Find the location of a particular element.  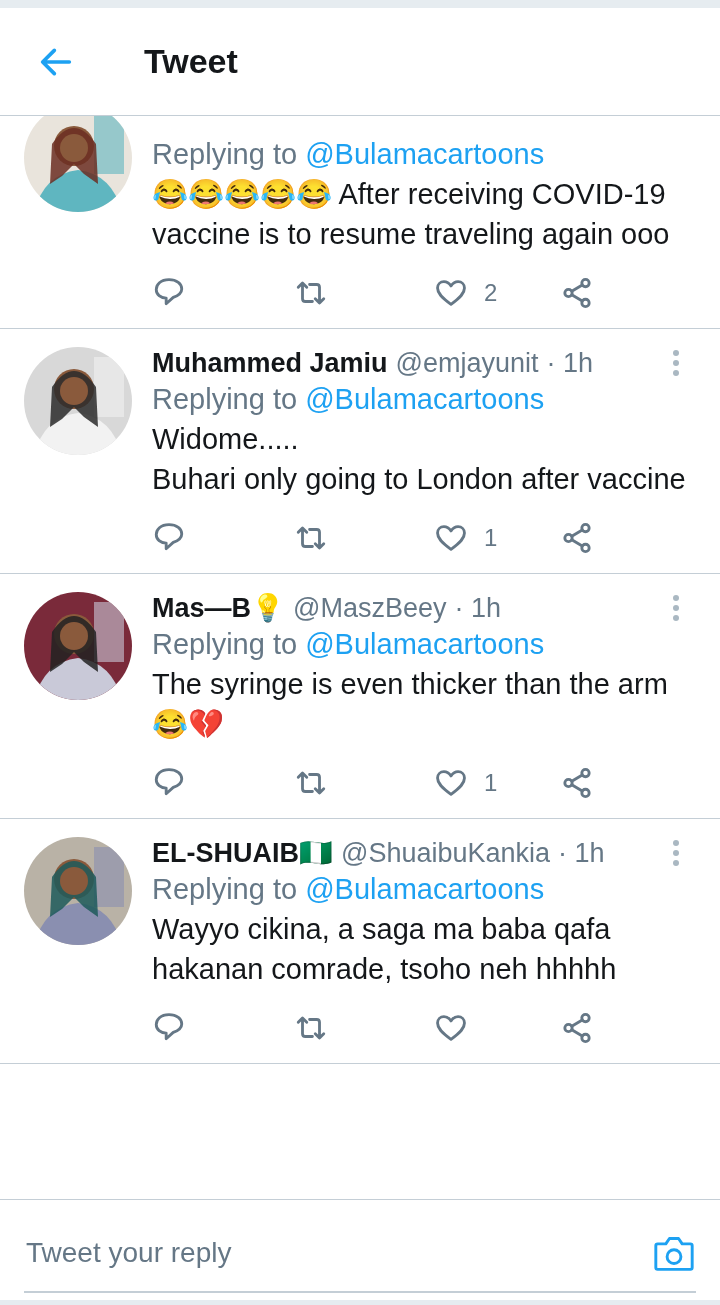

user-handle: @emjayunit is located at coordinates (467, 363).